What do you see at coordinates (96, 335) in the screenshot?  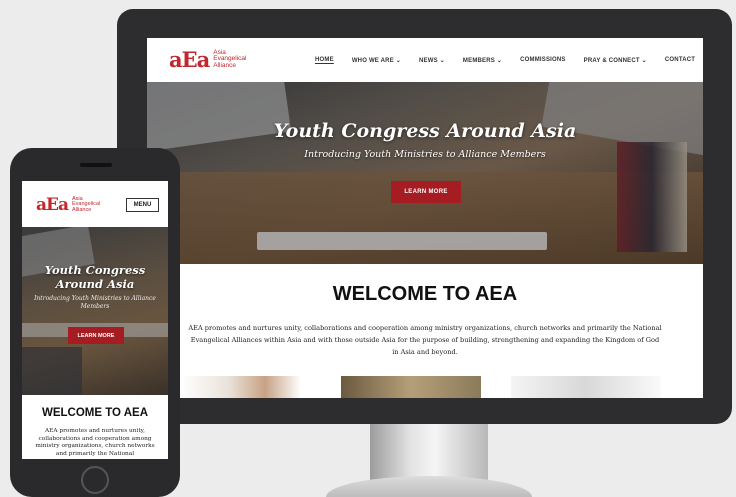 I see `mobile-learn-more-button: LEARN MORE` at bounding box center [96, 335].